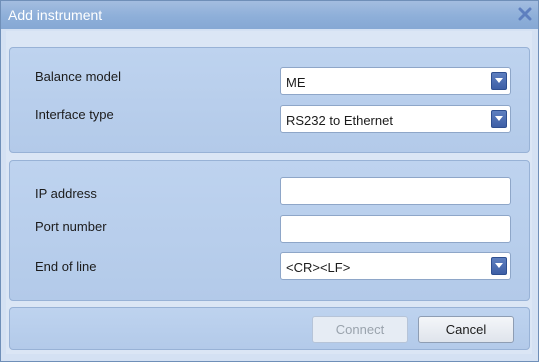  What do you see at coordinates (66, 266) in the screenshot?
I see `end-of-line-label: End of line` at bounding box center [66, 266].